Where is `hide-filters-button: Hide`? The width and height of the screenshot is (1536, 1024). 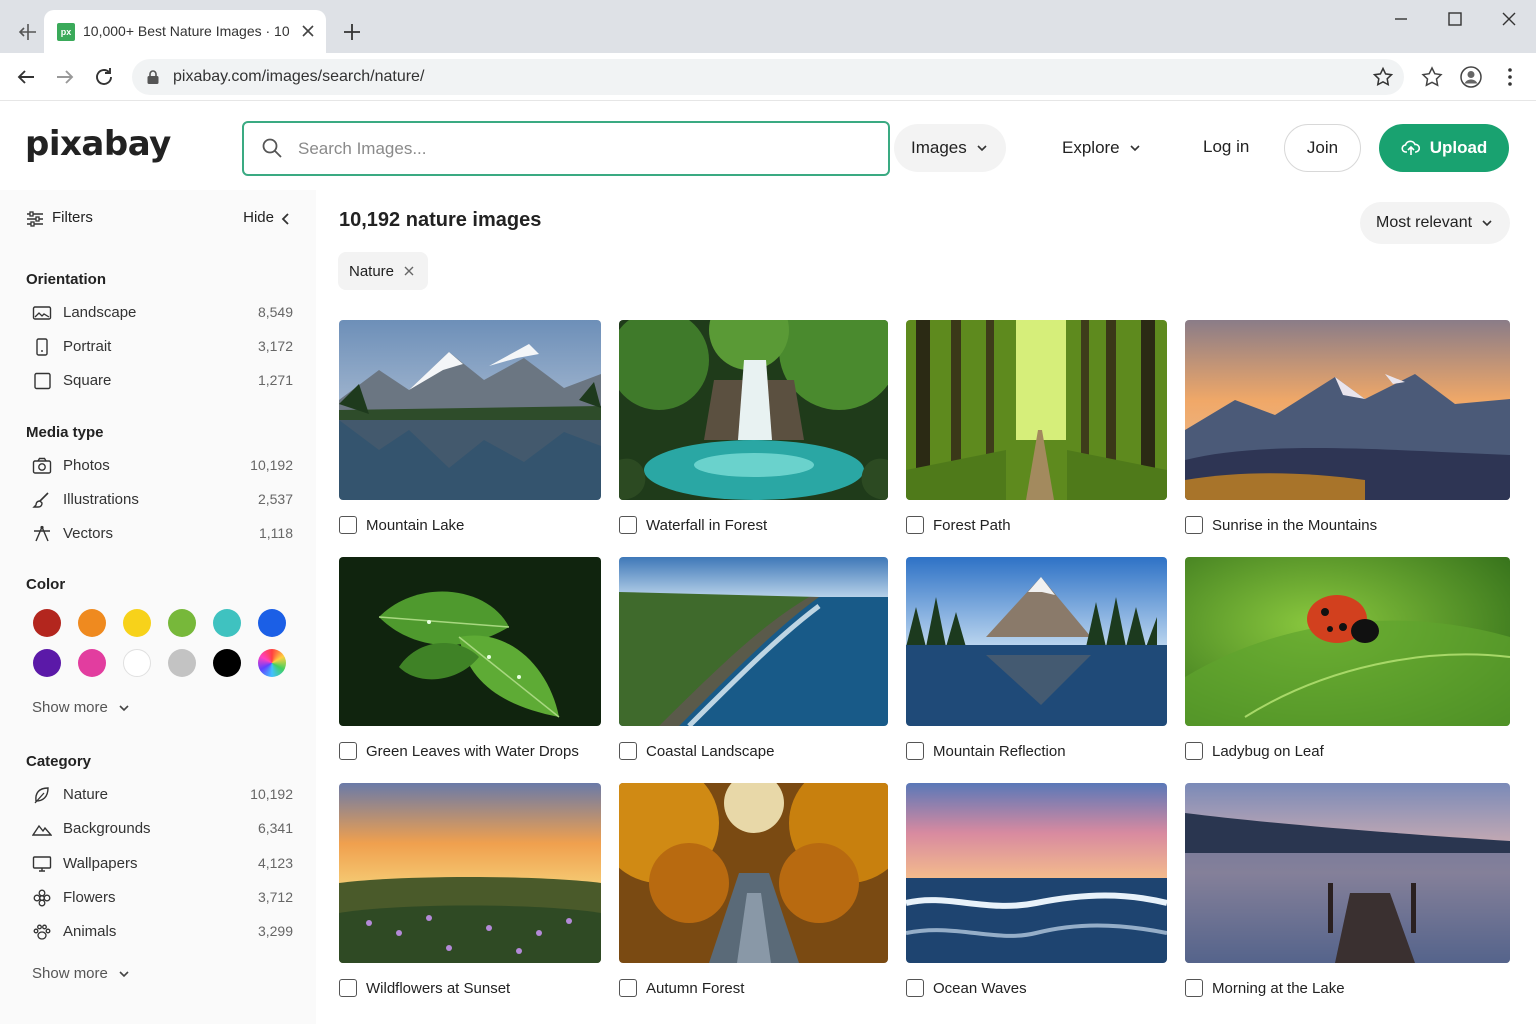 hide-filters-button: Hide is located at coordinates (258, 217).